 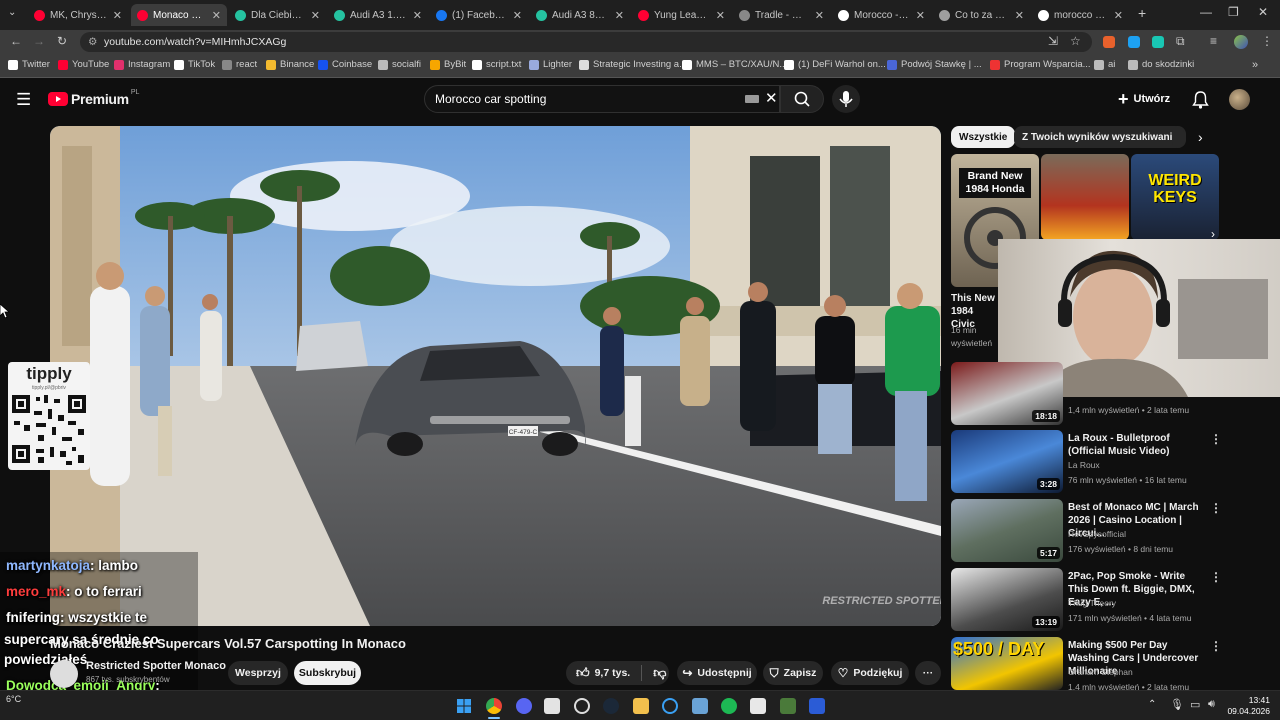 I want to click on back-icon: ←, so click(x=16, y=41).